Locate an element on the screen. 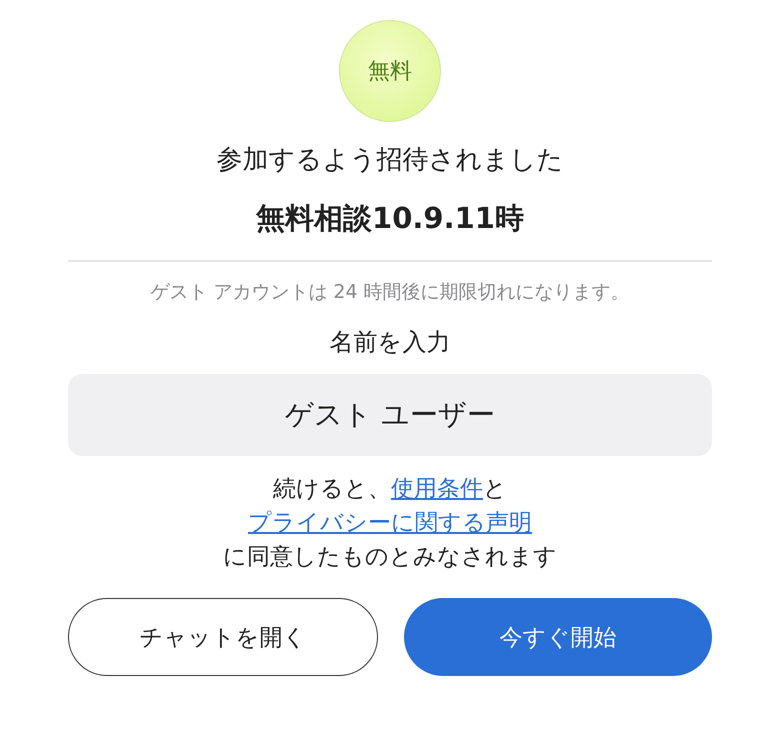  name-input-field: ゲスト ユーザー is located at coordinates (390, 415).